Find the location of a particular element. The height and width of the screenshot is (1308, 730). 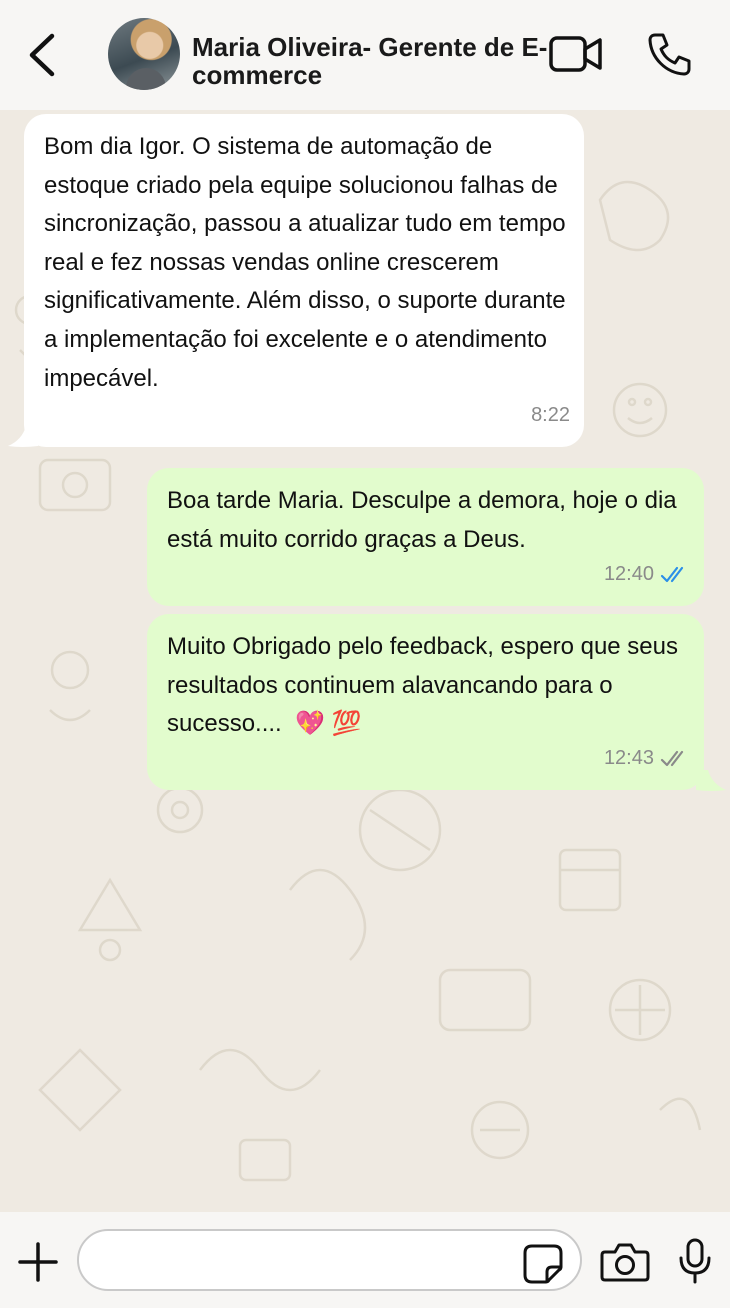

back-icon is located at coordinates (42, 55).